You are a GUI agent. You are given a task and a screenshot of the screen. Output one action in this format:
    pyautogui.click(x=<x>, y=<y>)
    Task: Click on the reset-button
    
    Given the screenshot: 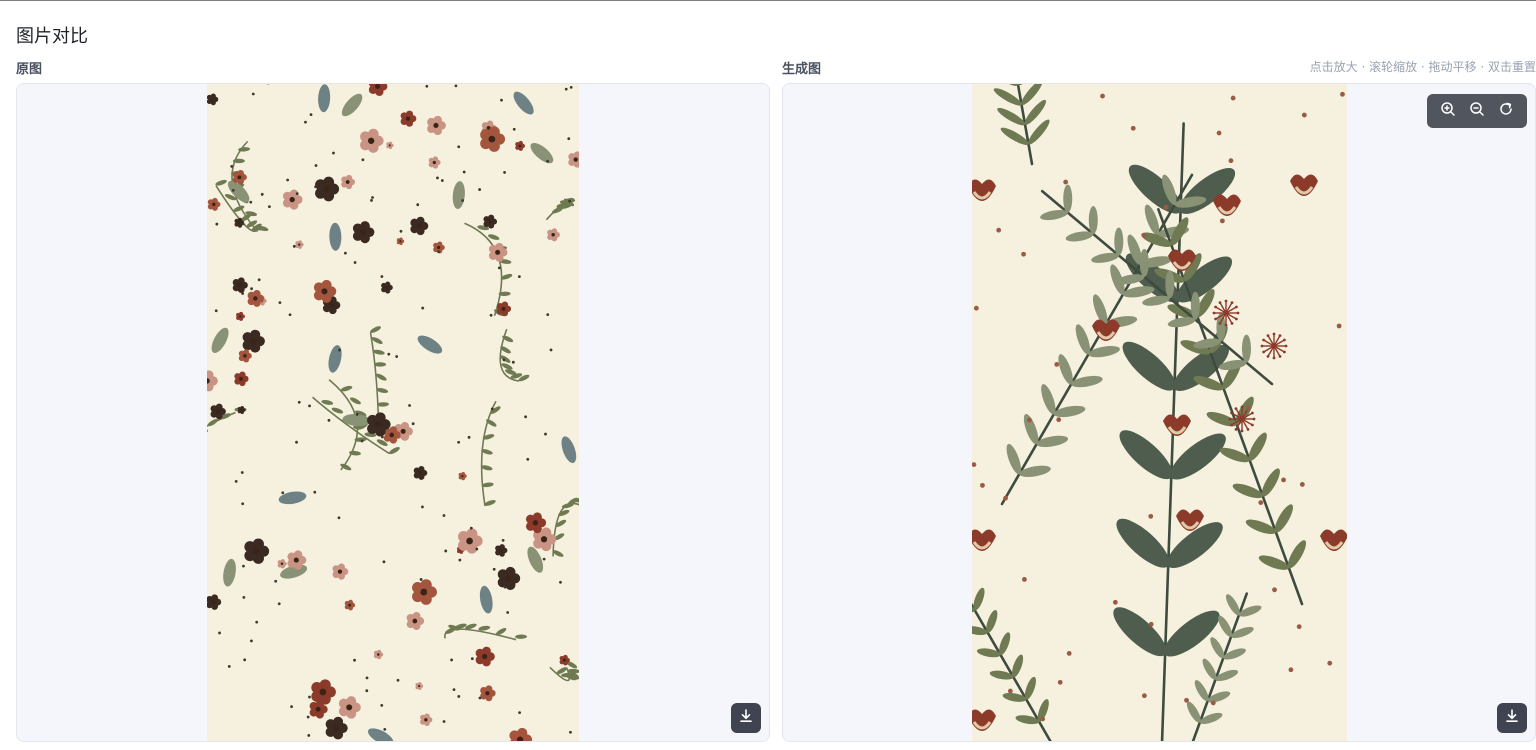 What is the action you would take?
    pyautogui.click(x=1506, y=111)
    